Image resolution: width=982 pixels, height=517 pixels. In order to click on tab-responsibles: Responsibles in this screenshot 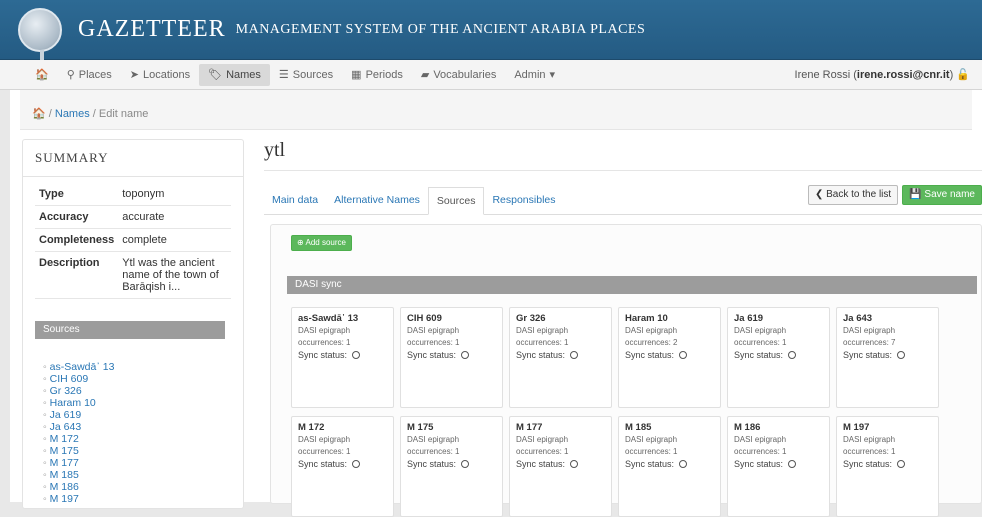, I will do `click(523, 204)`.